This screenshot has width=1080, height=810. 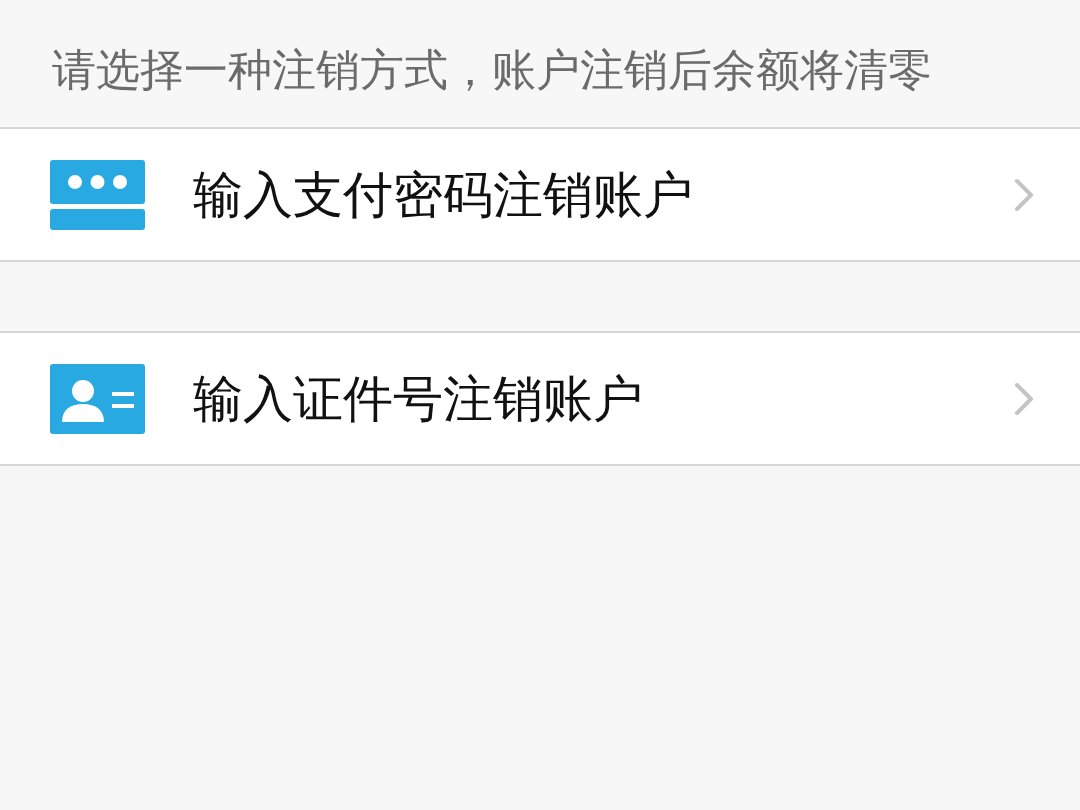 What do you see at coordinates (443, 194) in the screenshot?
I see `option-label: 输入支付密码注销账户` at bounding box center [443, 194].